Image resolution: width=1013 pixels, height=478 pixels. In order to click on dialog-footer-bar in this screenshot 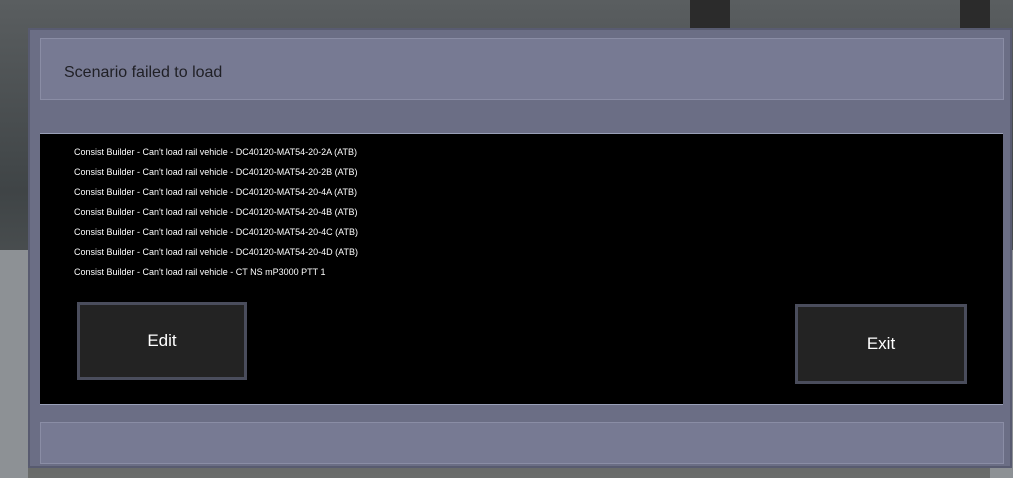, I will do `click(522, 443)`.